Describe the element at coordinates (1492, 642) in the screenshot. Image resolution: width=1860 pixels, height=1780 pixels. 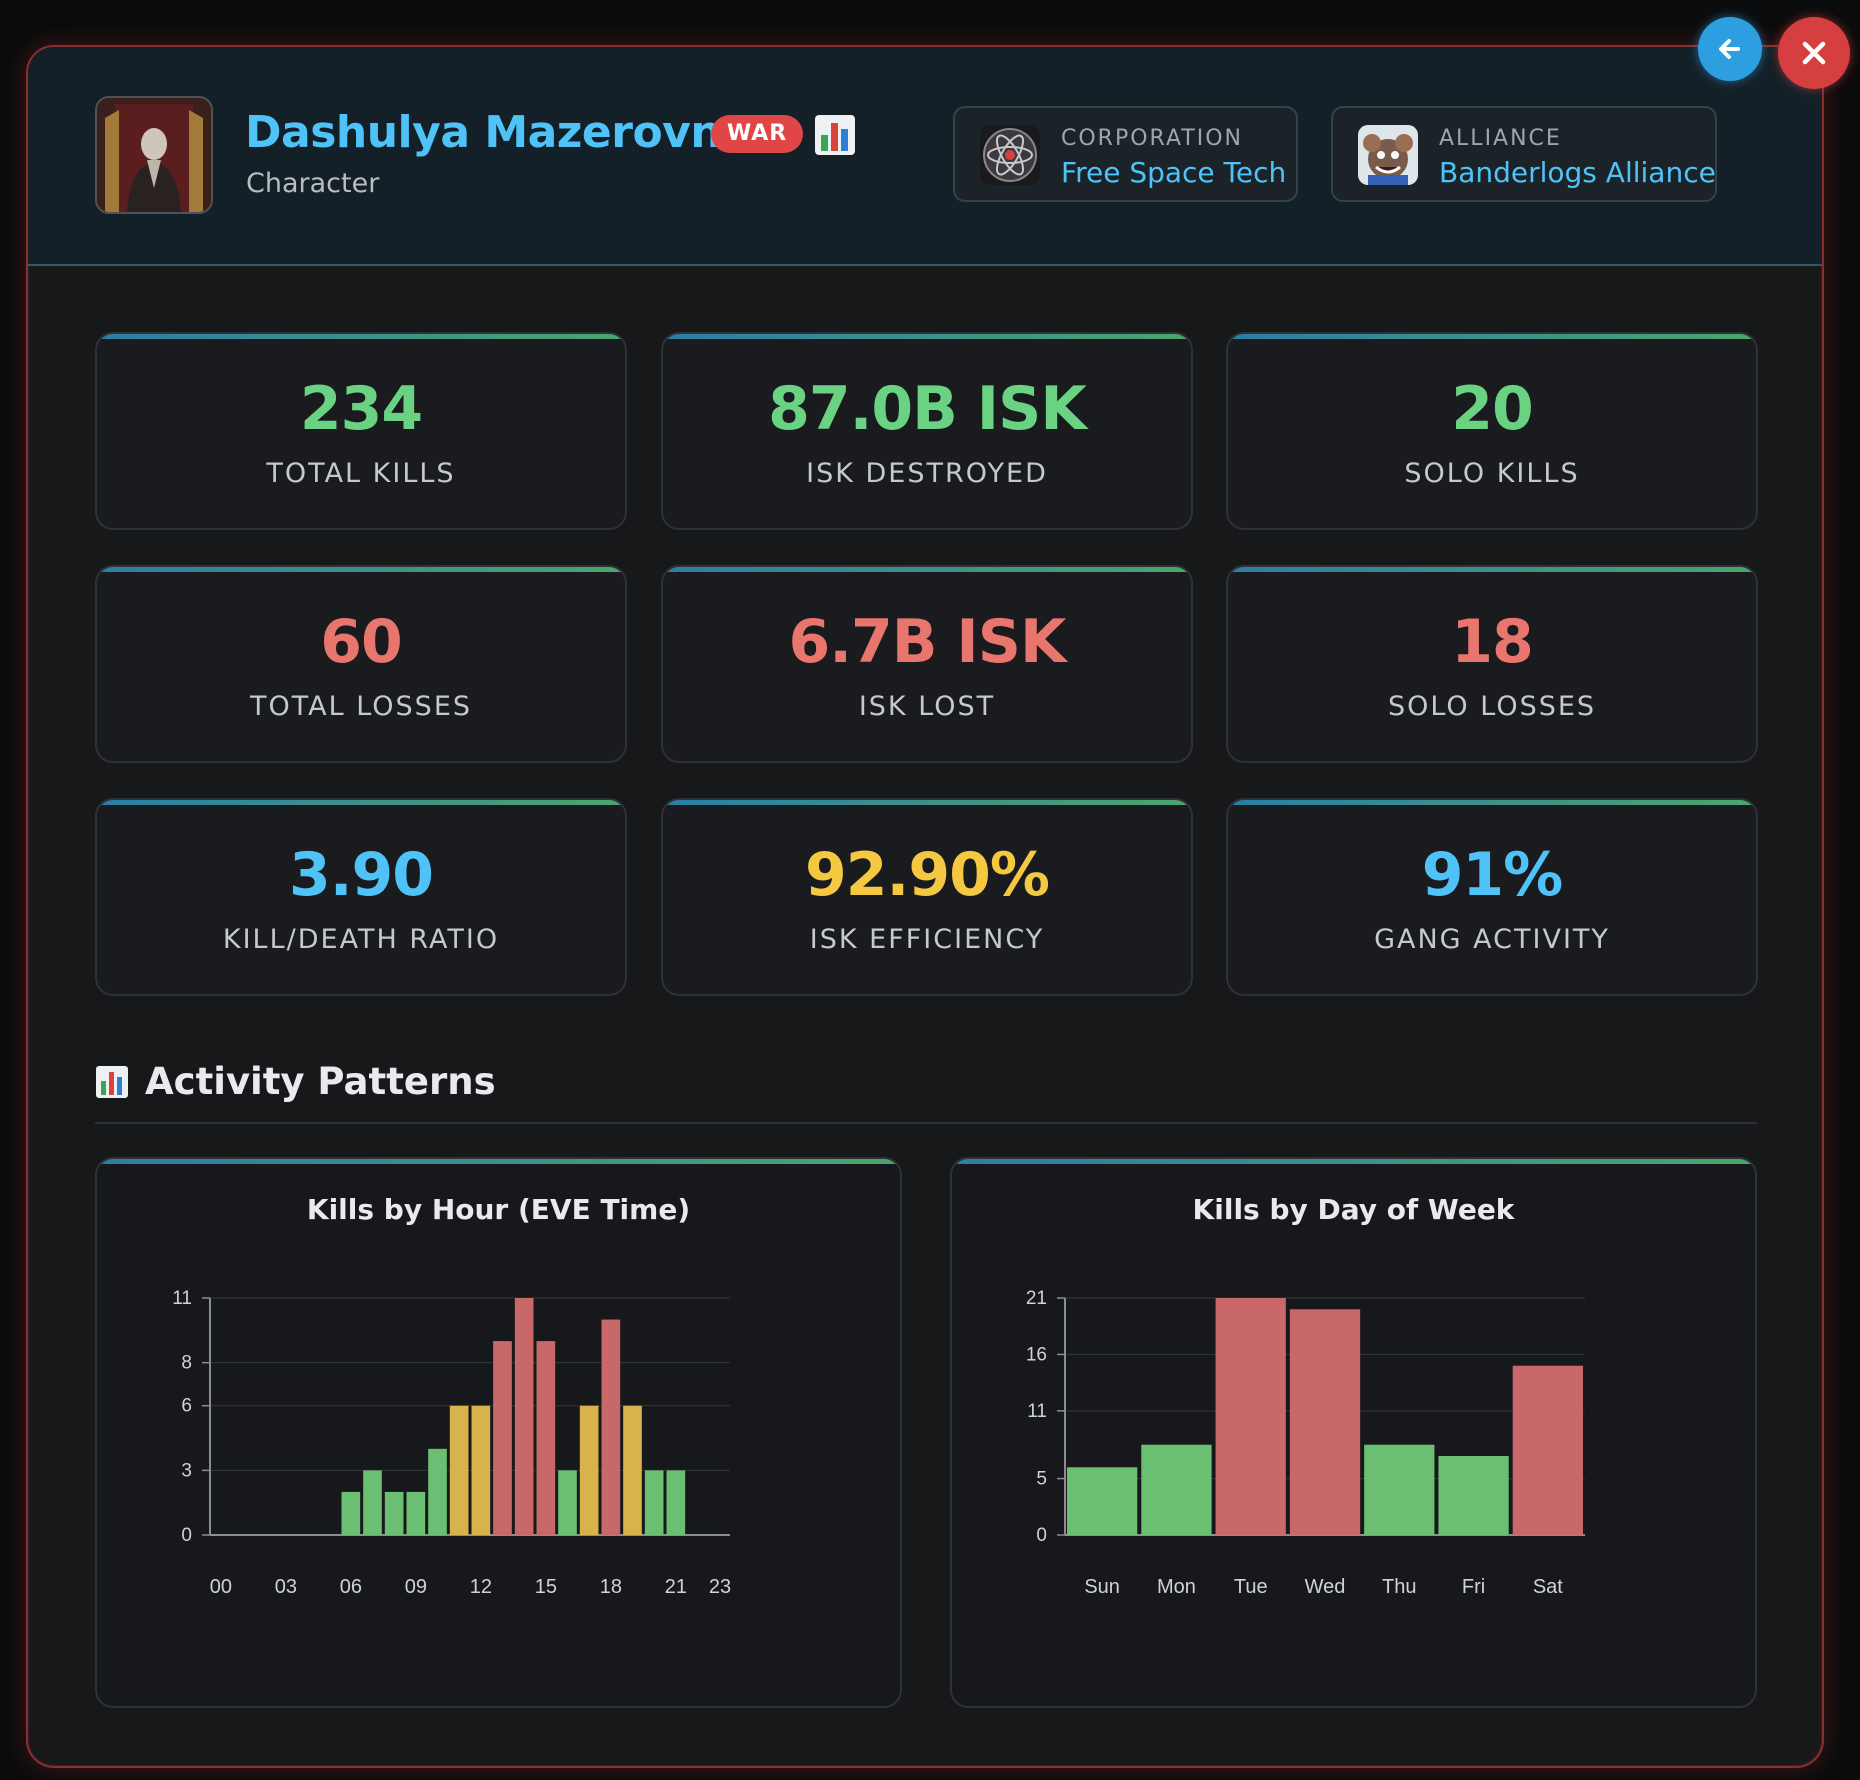
I see `stat-value: 18` at that location.